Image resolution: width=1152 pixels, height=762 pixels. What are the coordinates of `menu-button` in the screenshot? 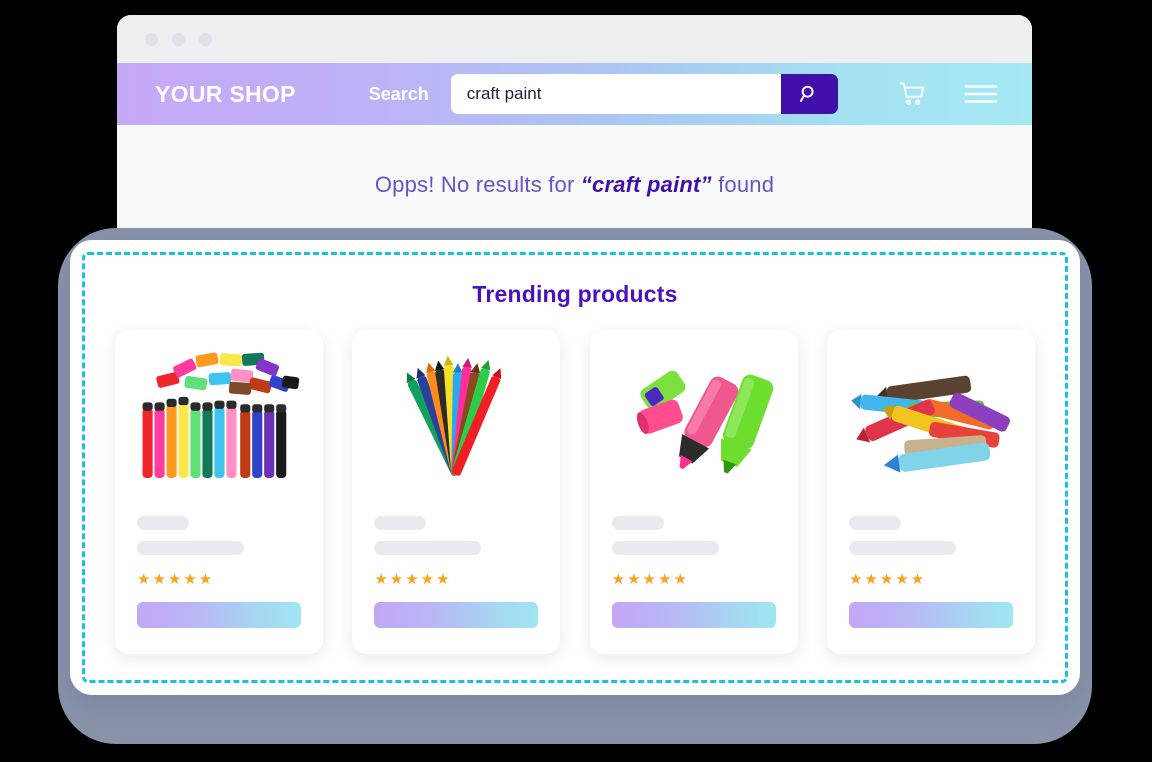 It's located at (981, 94).